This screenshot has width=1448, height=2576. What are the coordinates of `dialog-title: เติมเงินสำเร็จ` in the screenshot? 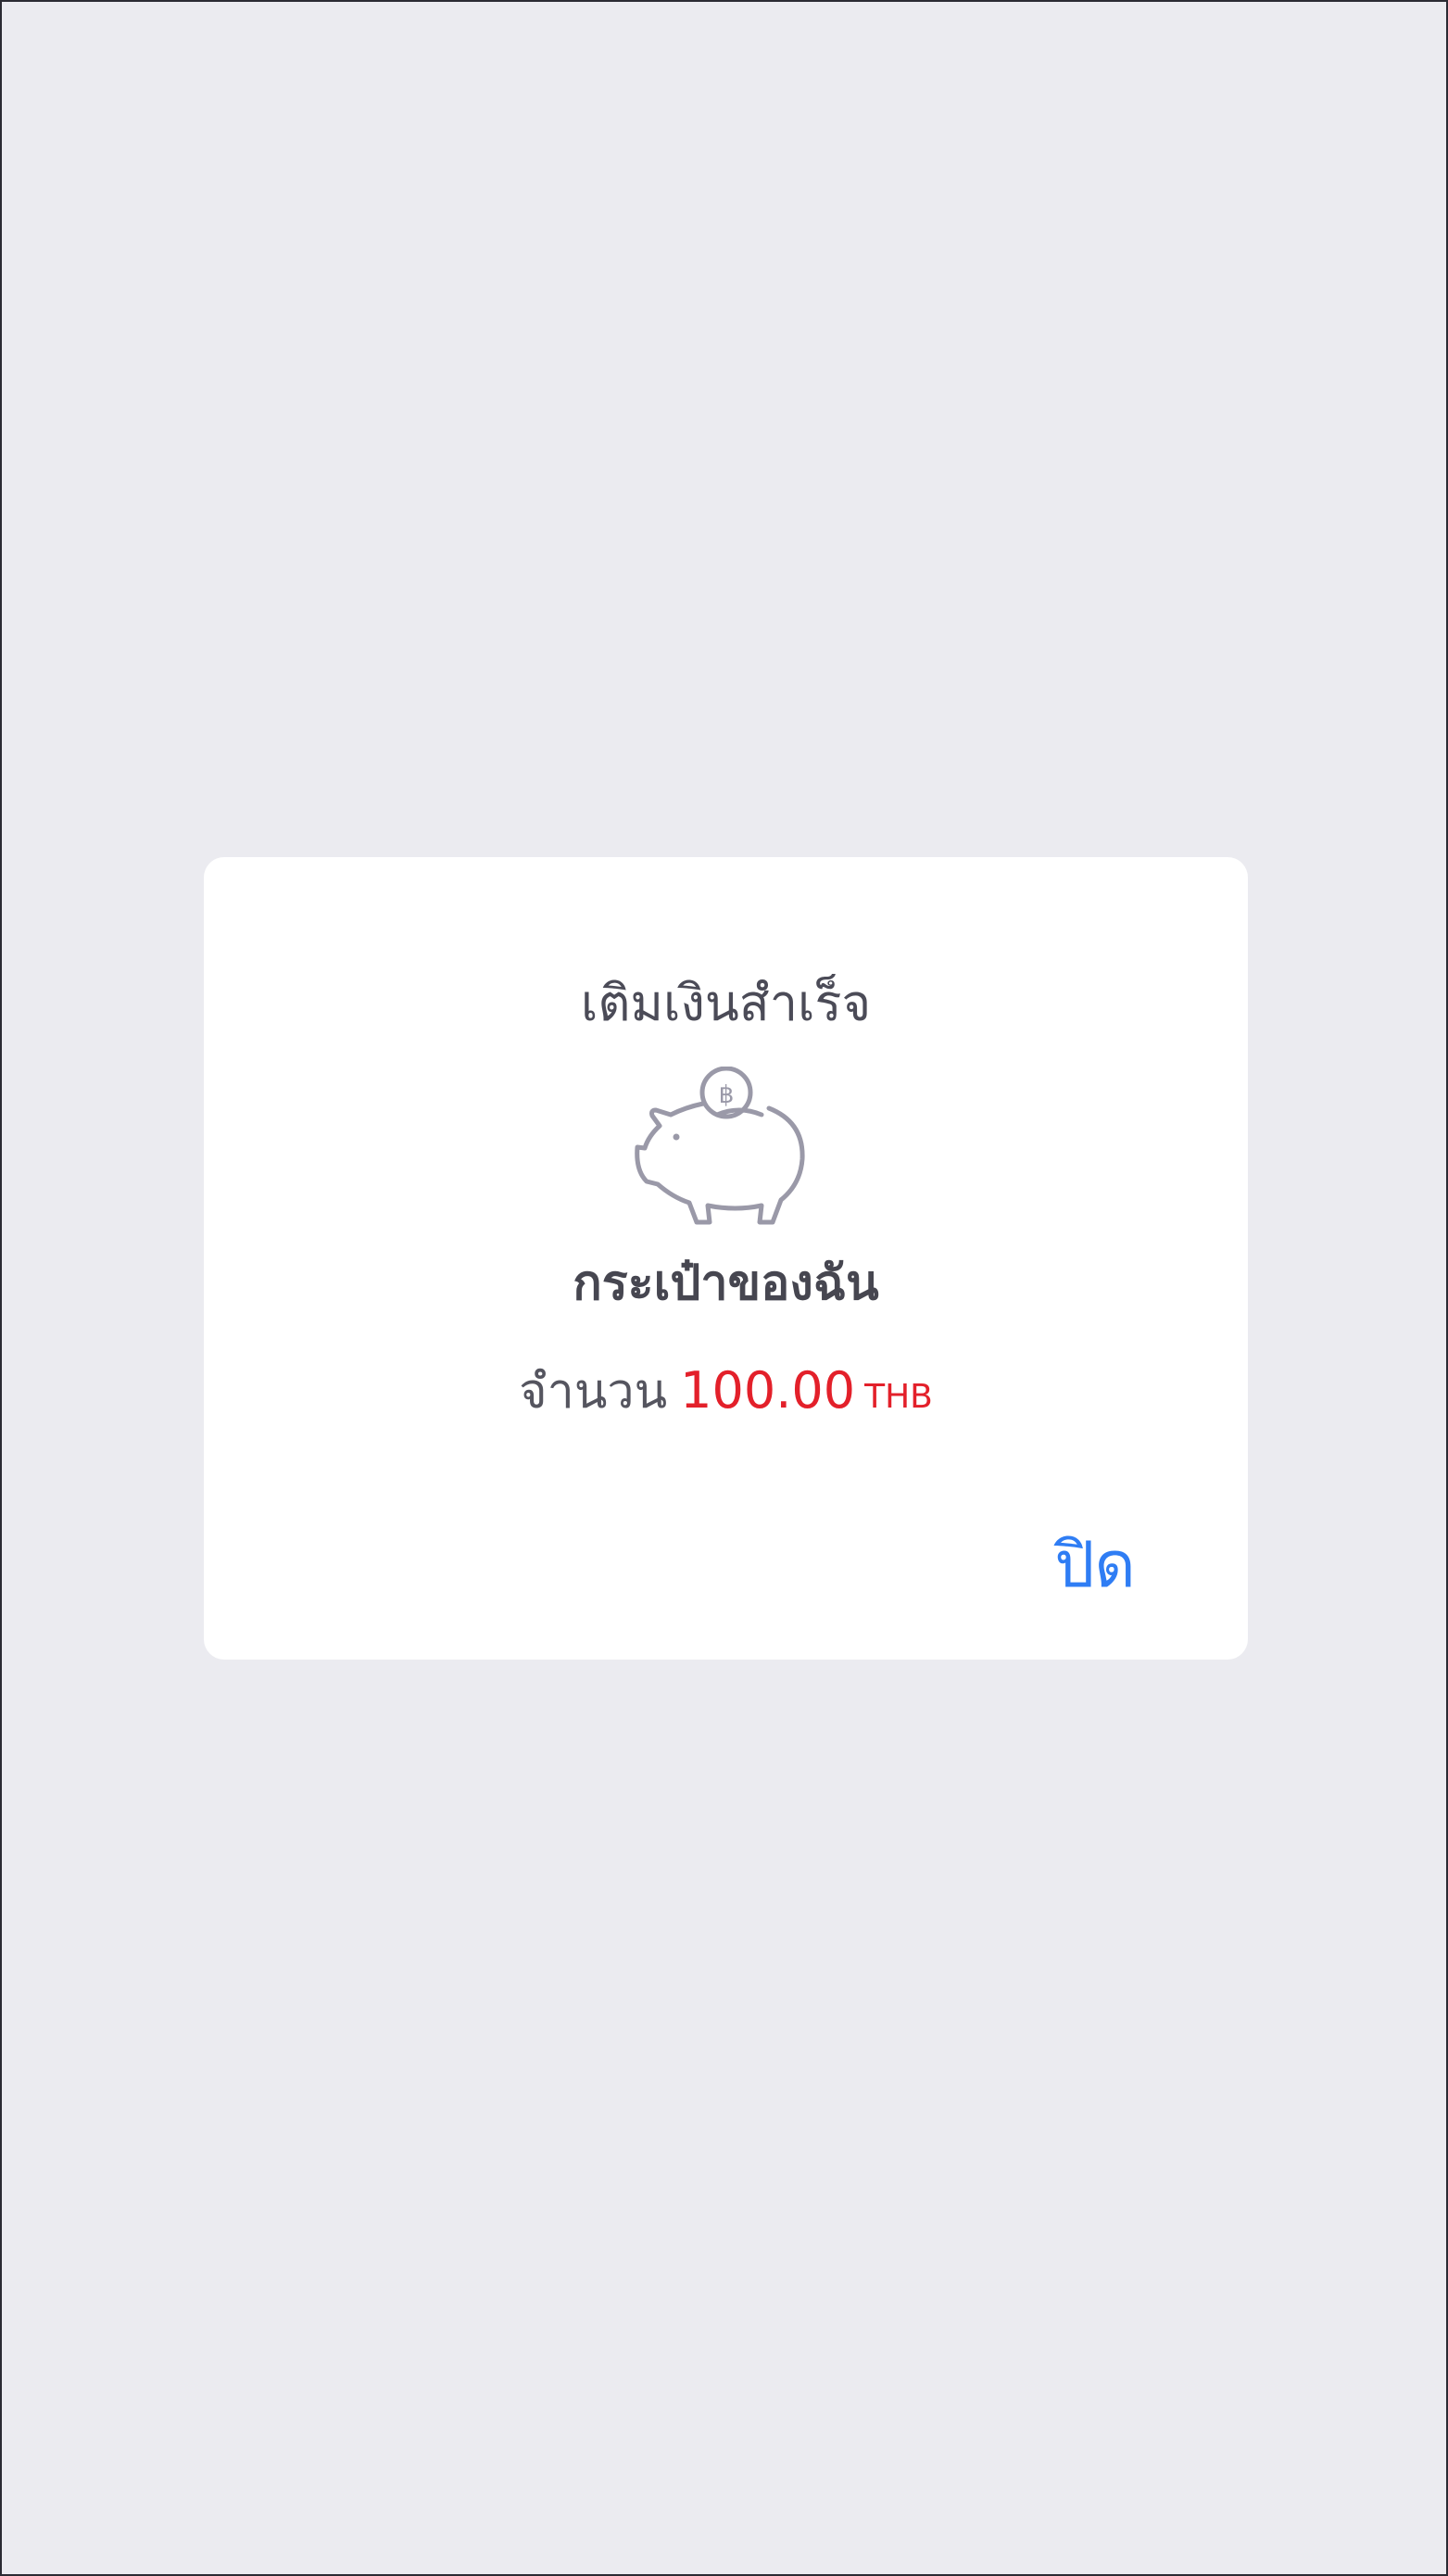 It's located at (726, 1003).